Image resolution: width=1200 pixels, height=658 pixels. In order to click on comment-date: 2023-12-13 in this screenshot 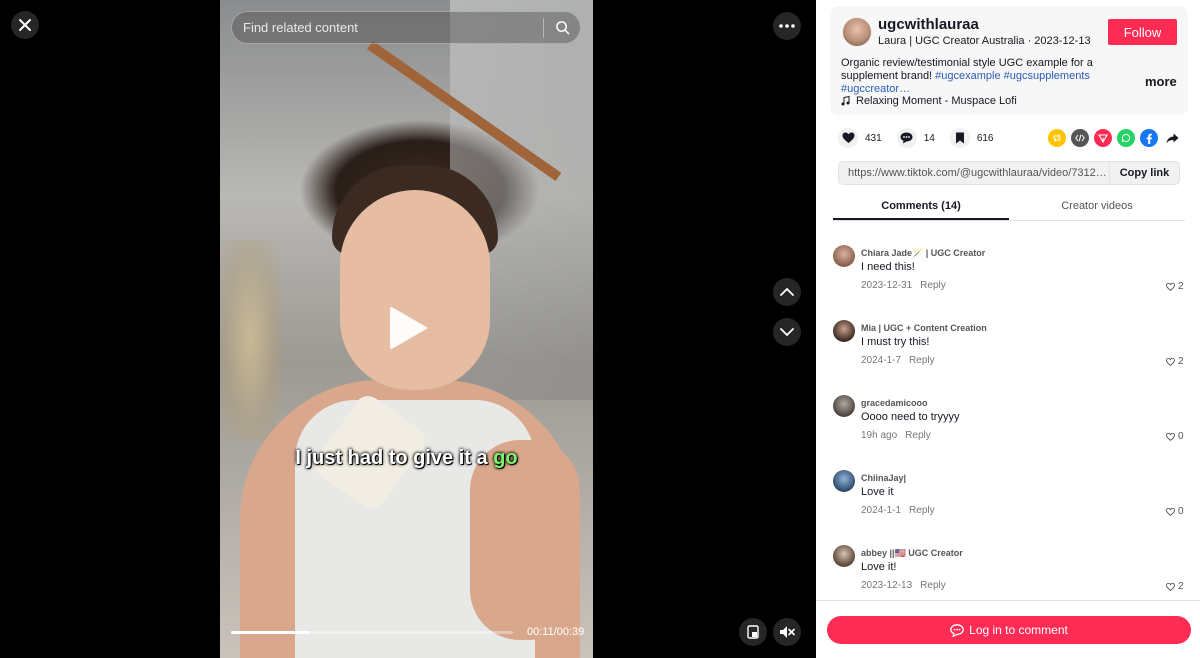, I will do `click(887, 585)`.